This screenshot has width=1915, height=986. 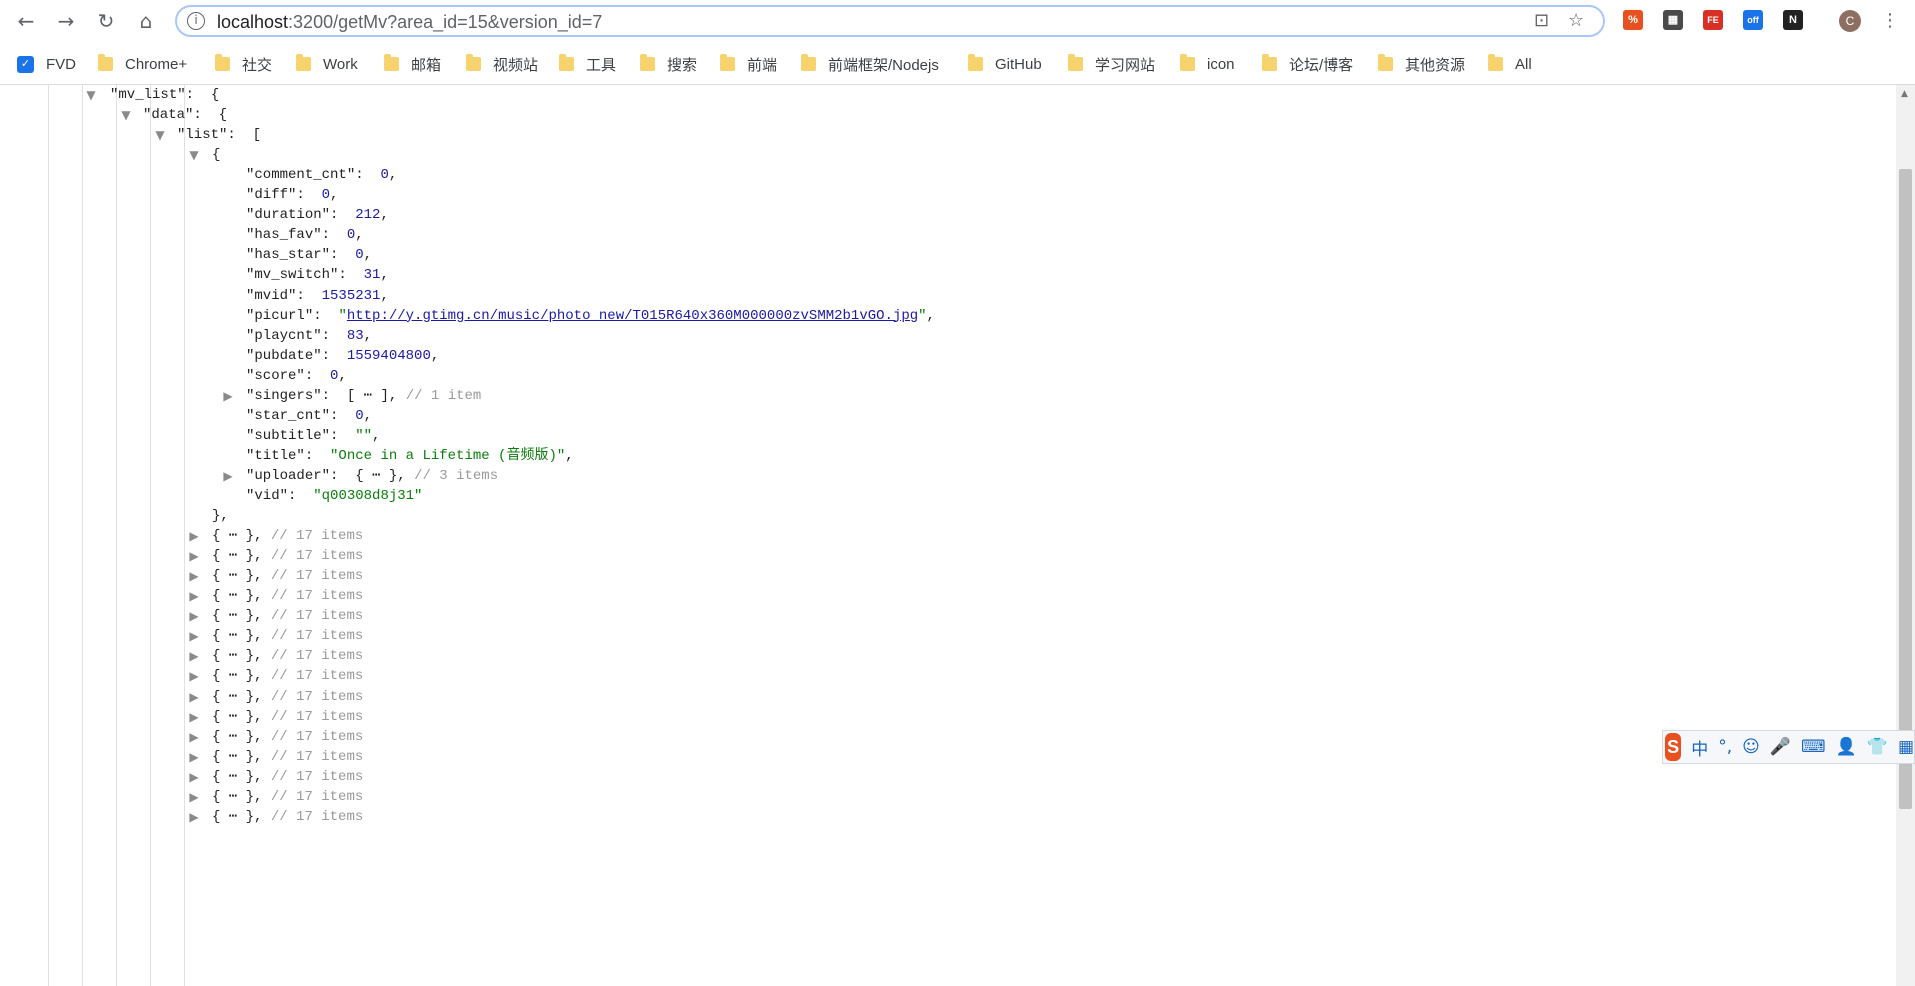 What do you see at coordinates (1813, 747) in the screenshot?
I see `ime-item: ⌨` at bounding box center [1813, 747].